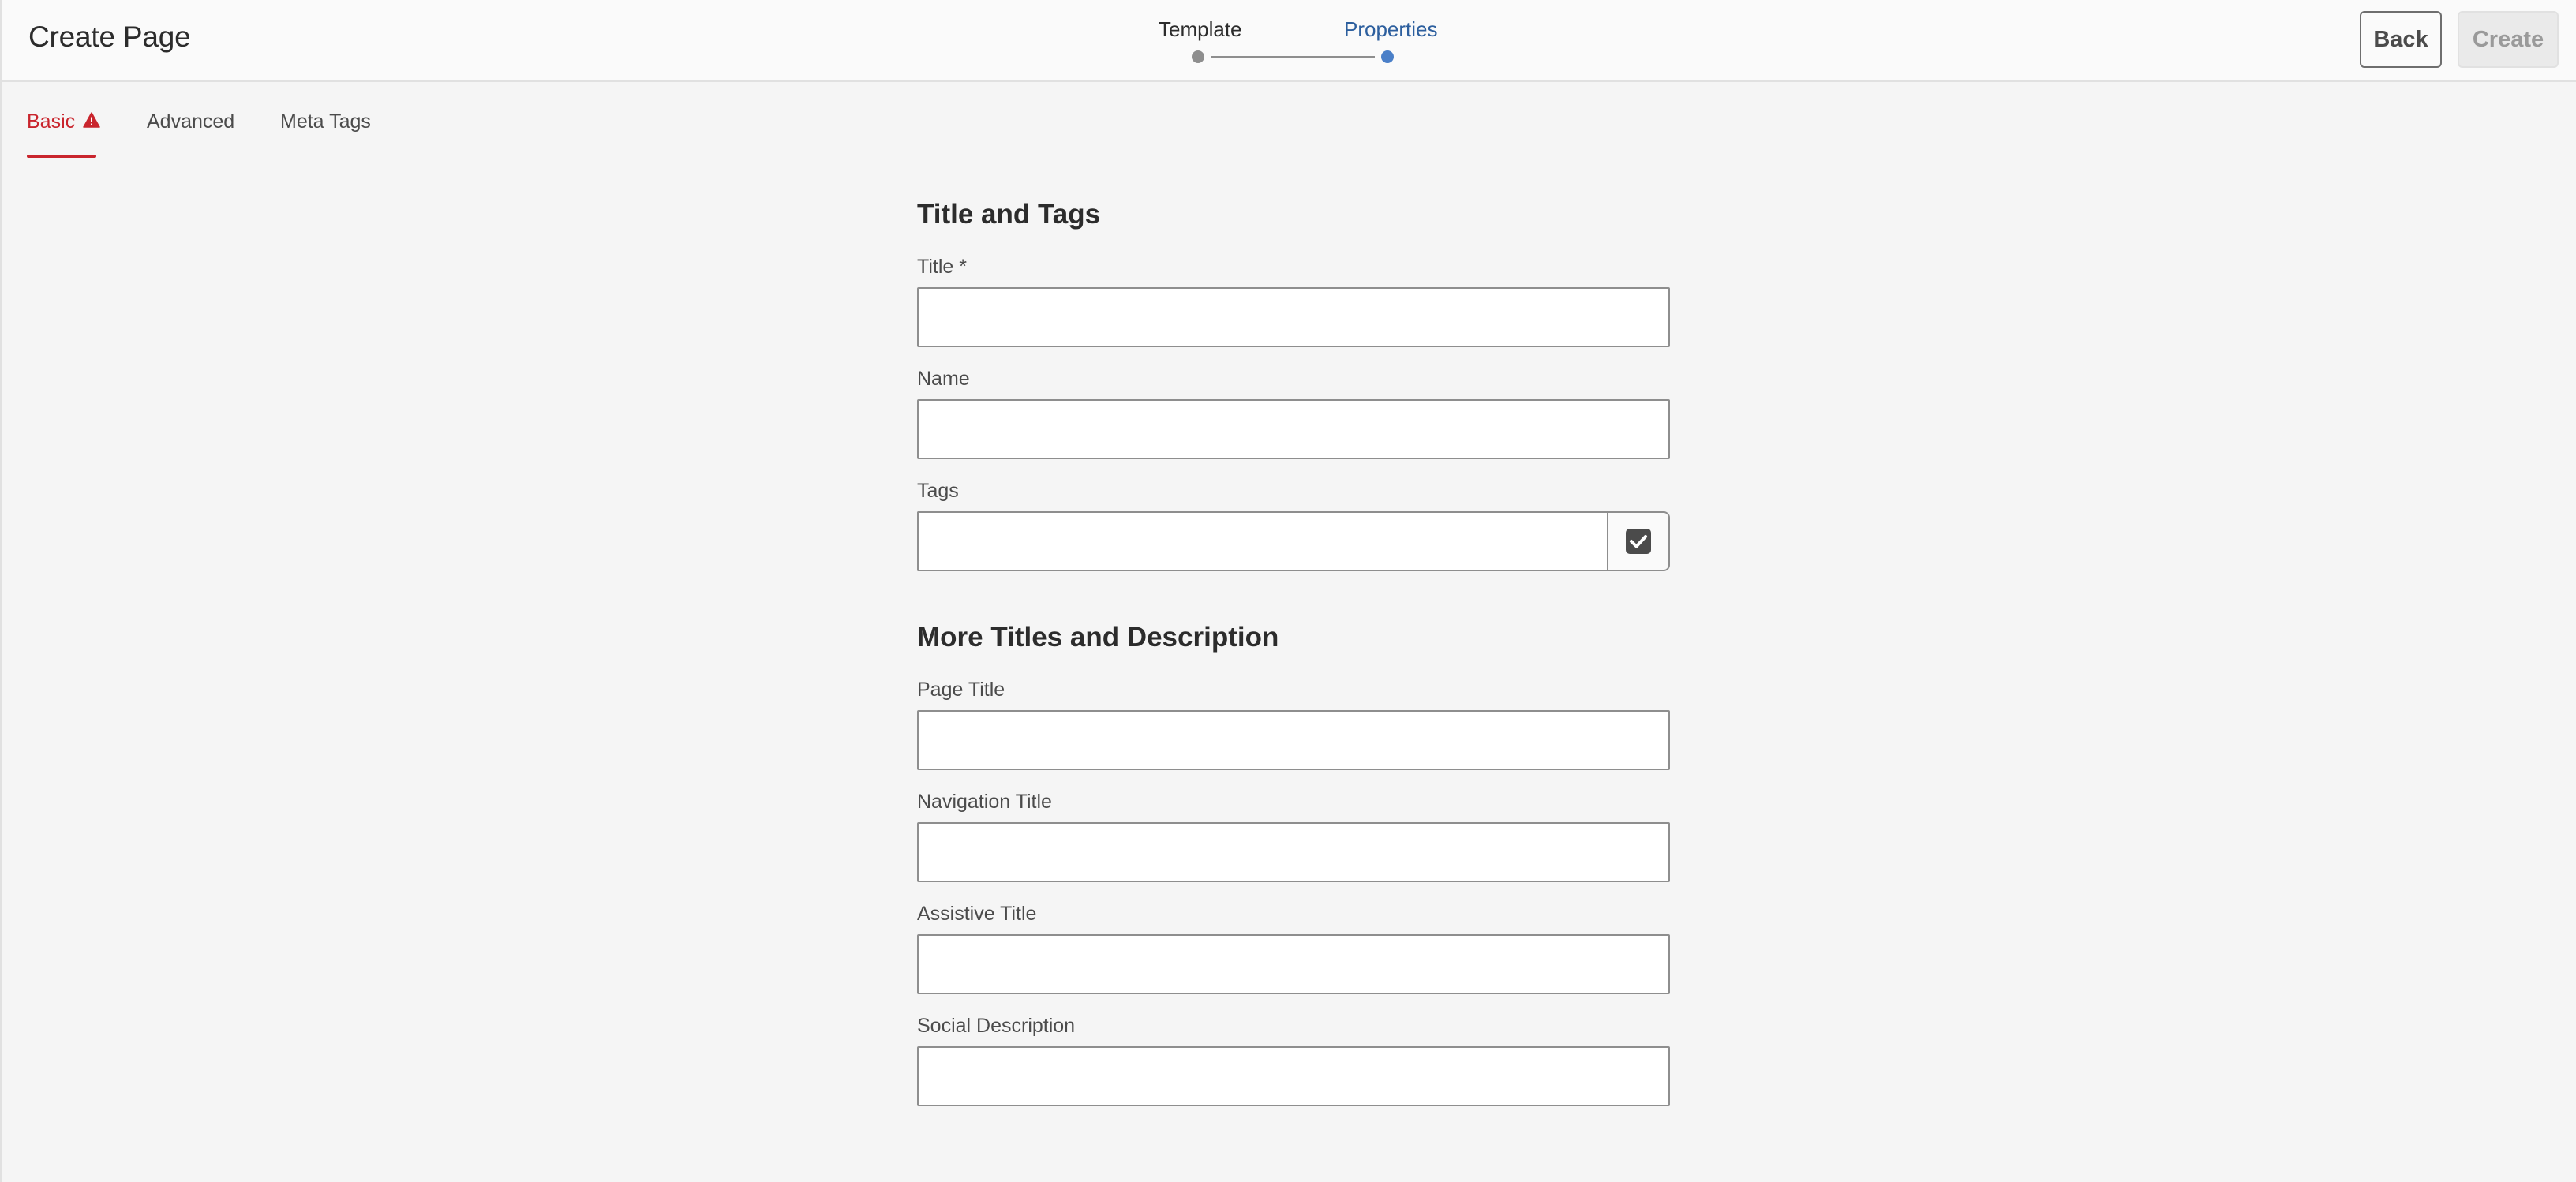 The height and width of the screenshot is (1182, 2576). I want to click on step-properties-dot, so click(1387, 56).